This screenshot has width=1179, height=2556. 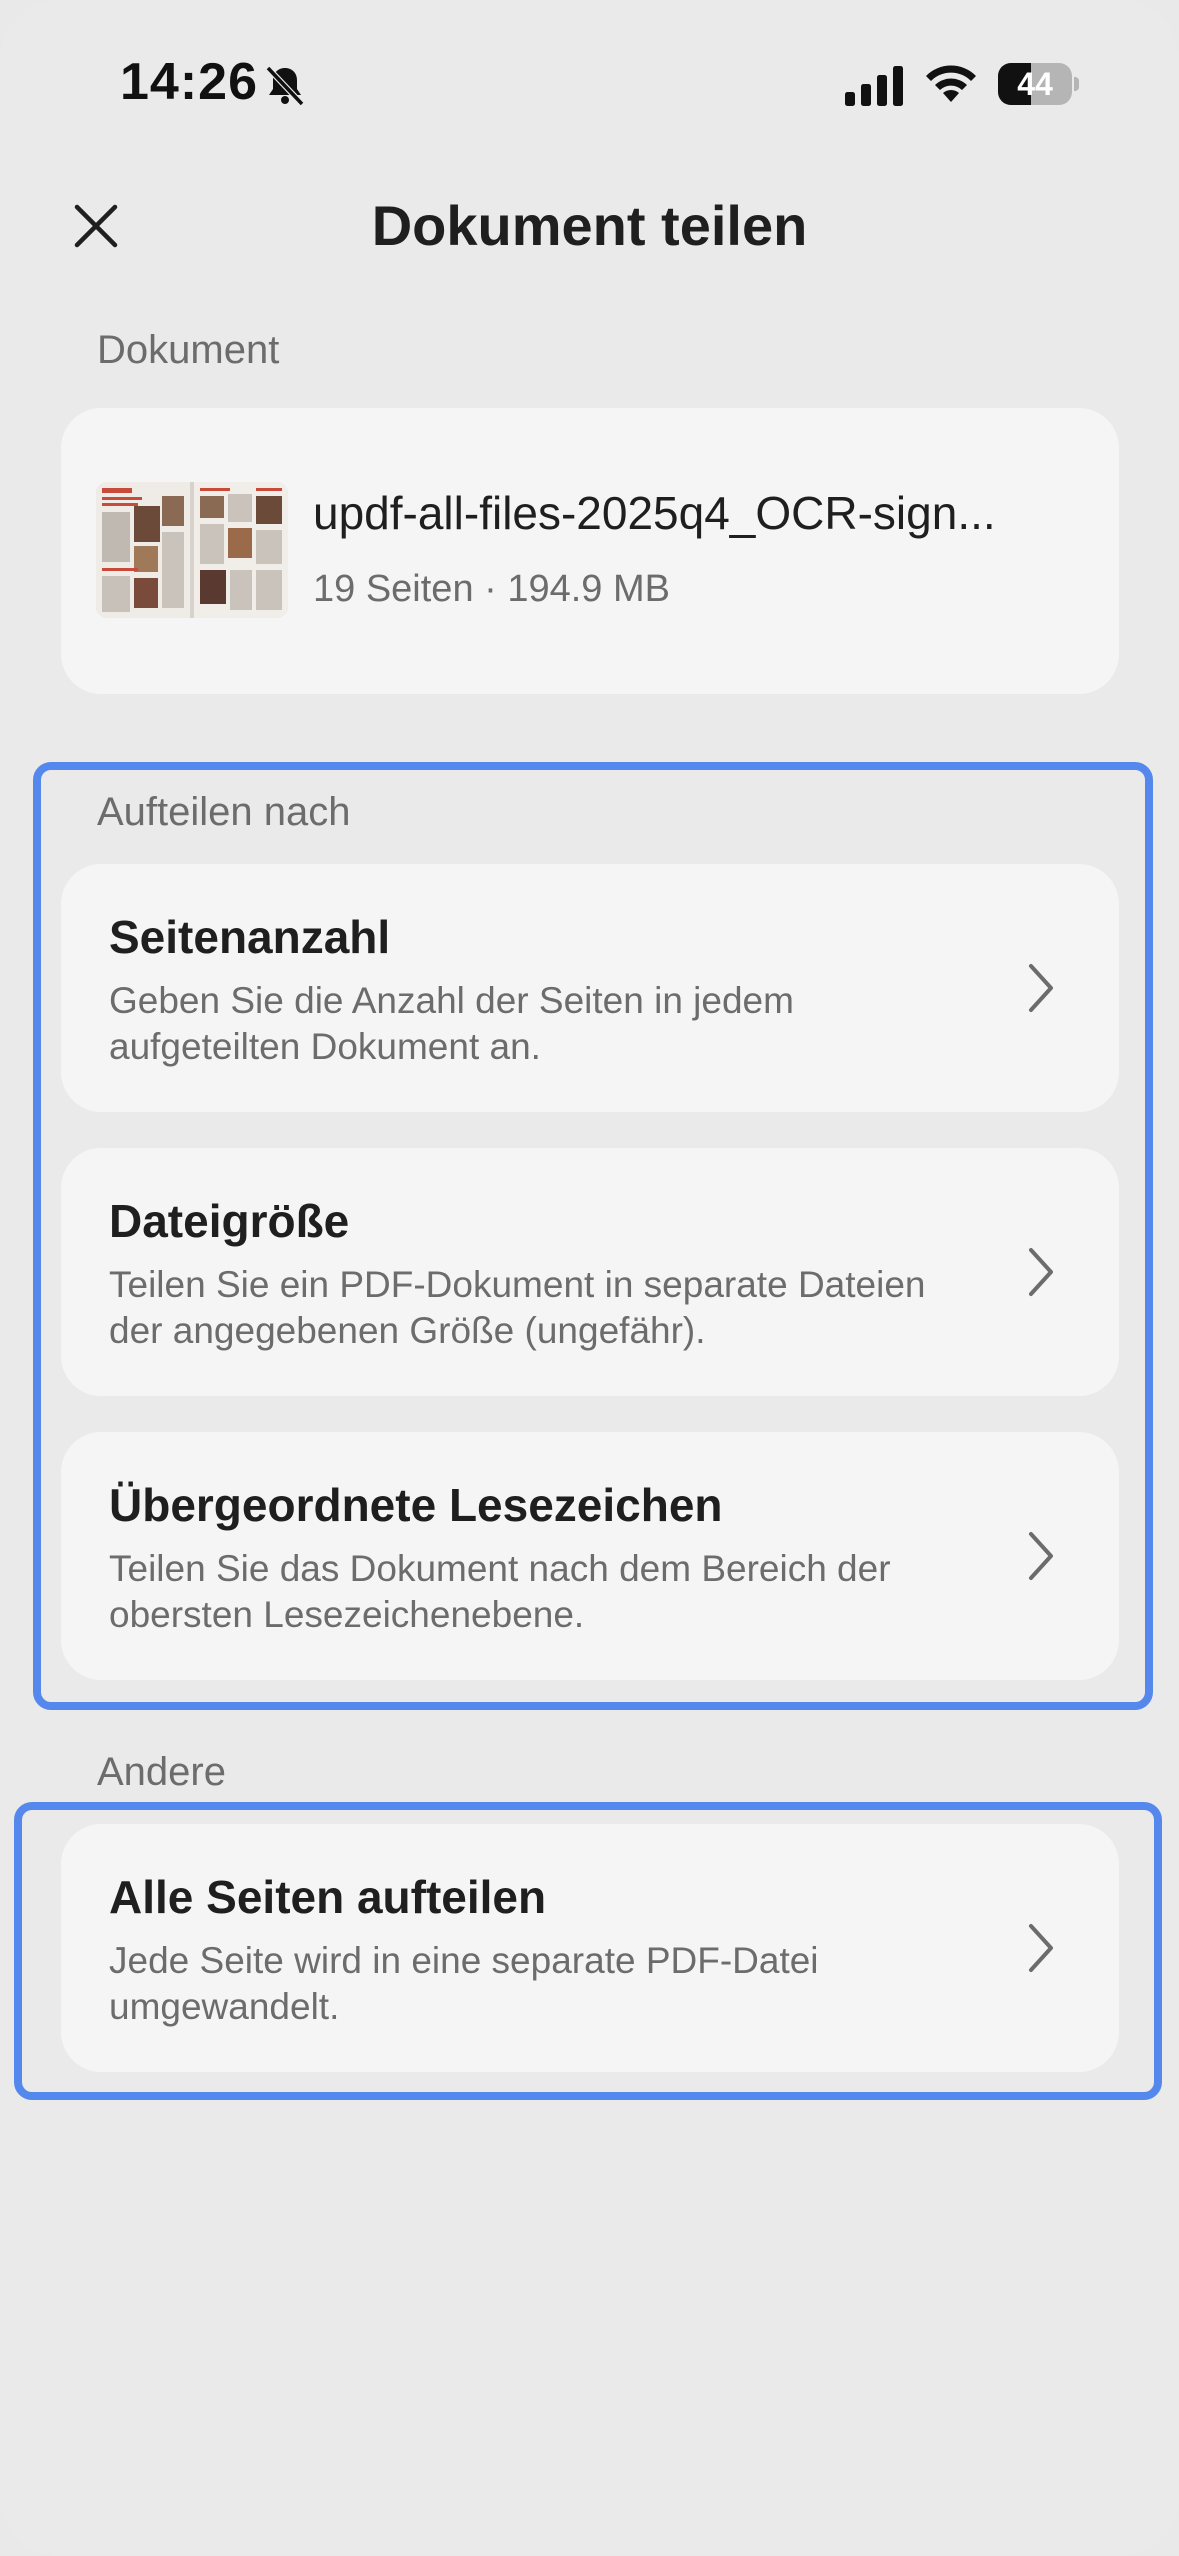 I want to click on close-icon, so click(x=96, y=226).